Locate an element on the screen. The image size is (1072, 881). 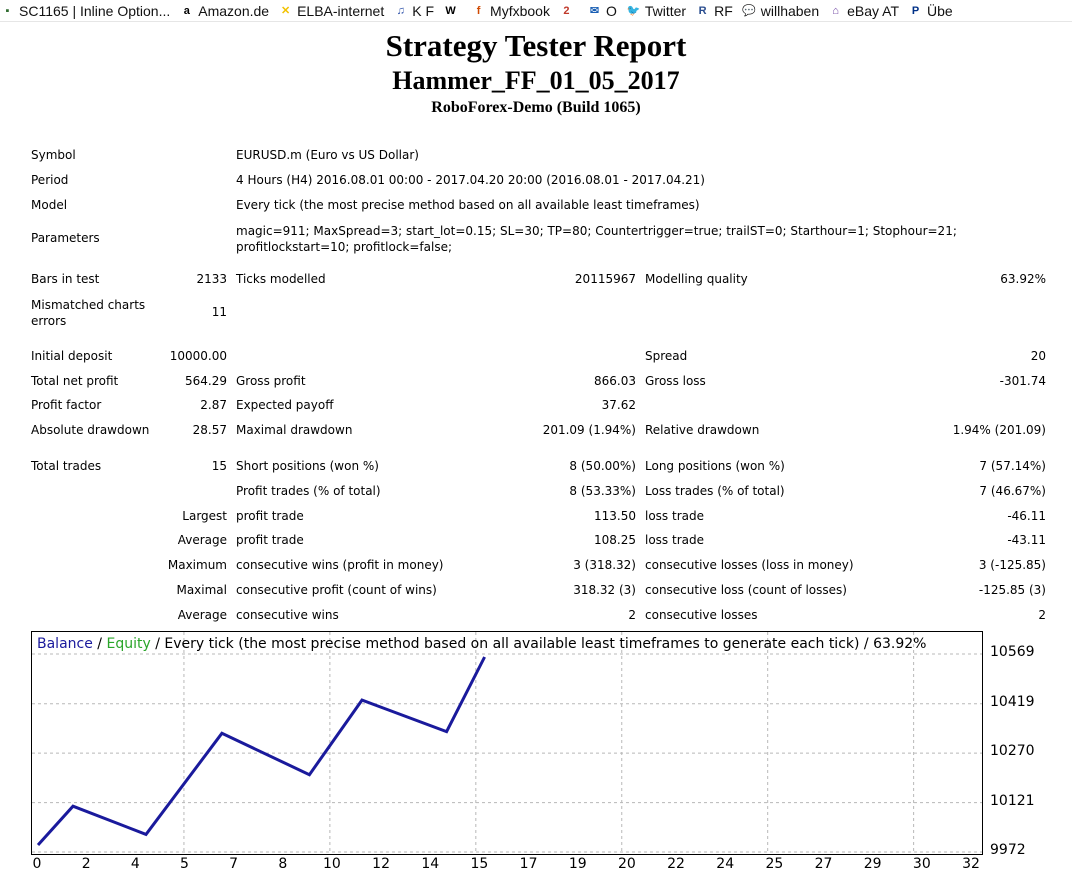
bookmark-6: 2 is located at coordinates (568, 10).